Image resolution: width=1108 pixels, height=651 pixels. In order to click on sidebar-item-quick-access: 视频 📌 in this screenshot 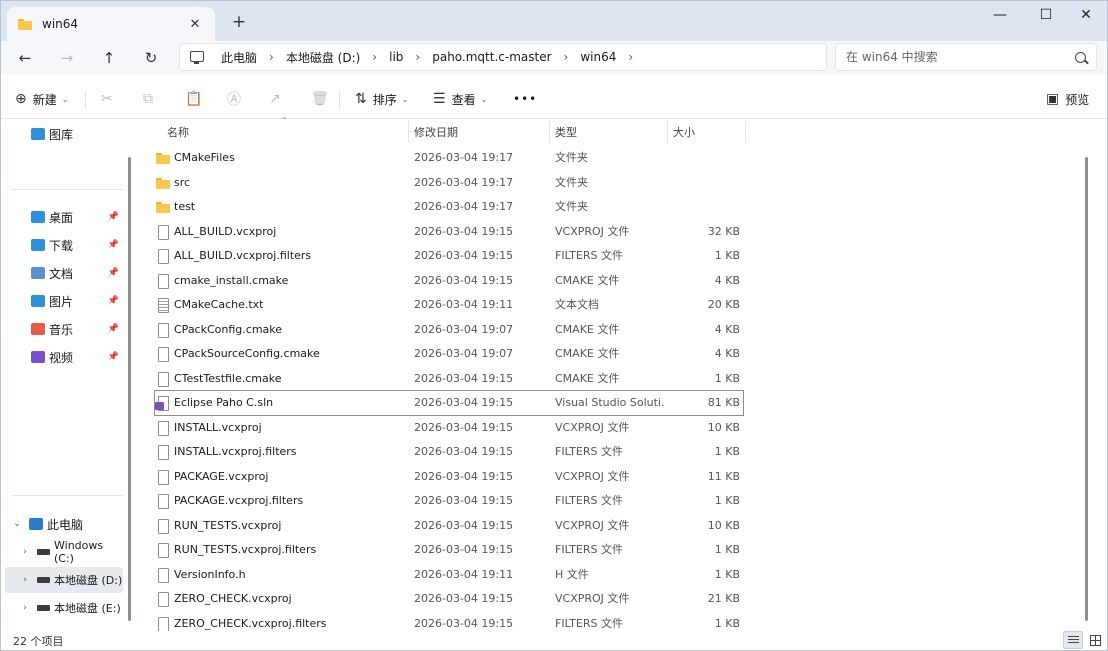, I will do `click(64, 357)`.